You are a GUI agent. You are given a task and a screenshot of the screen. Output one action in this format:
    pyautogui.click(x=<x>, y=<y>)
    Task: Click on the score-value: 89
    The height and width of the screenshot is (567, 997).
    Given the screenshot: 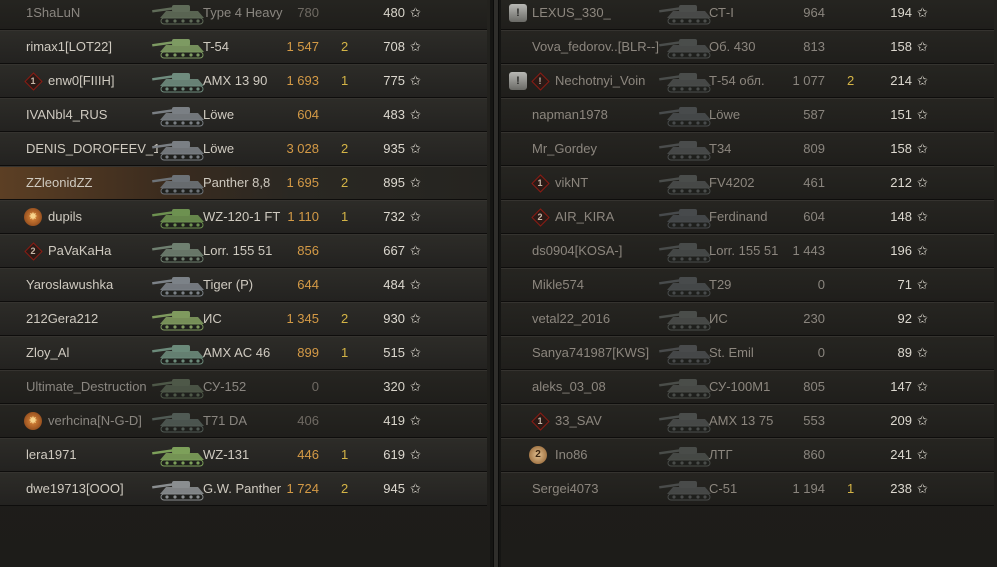 What is the action you would take?
    pyautogui.click(x=904, y=352)
    